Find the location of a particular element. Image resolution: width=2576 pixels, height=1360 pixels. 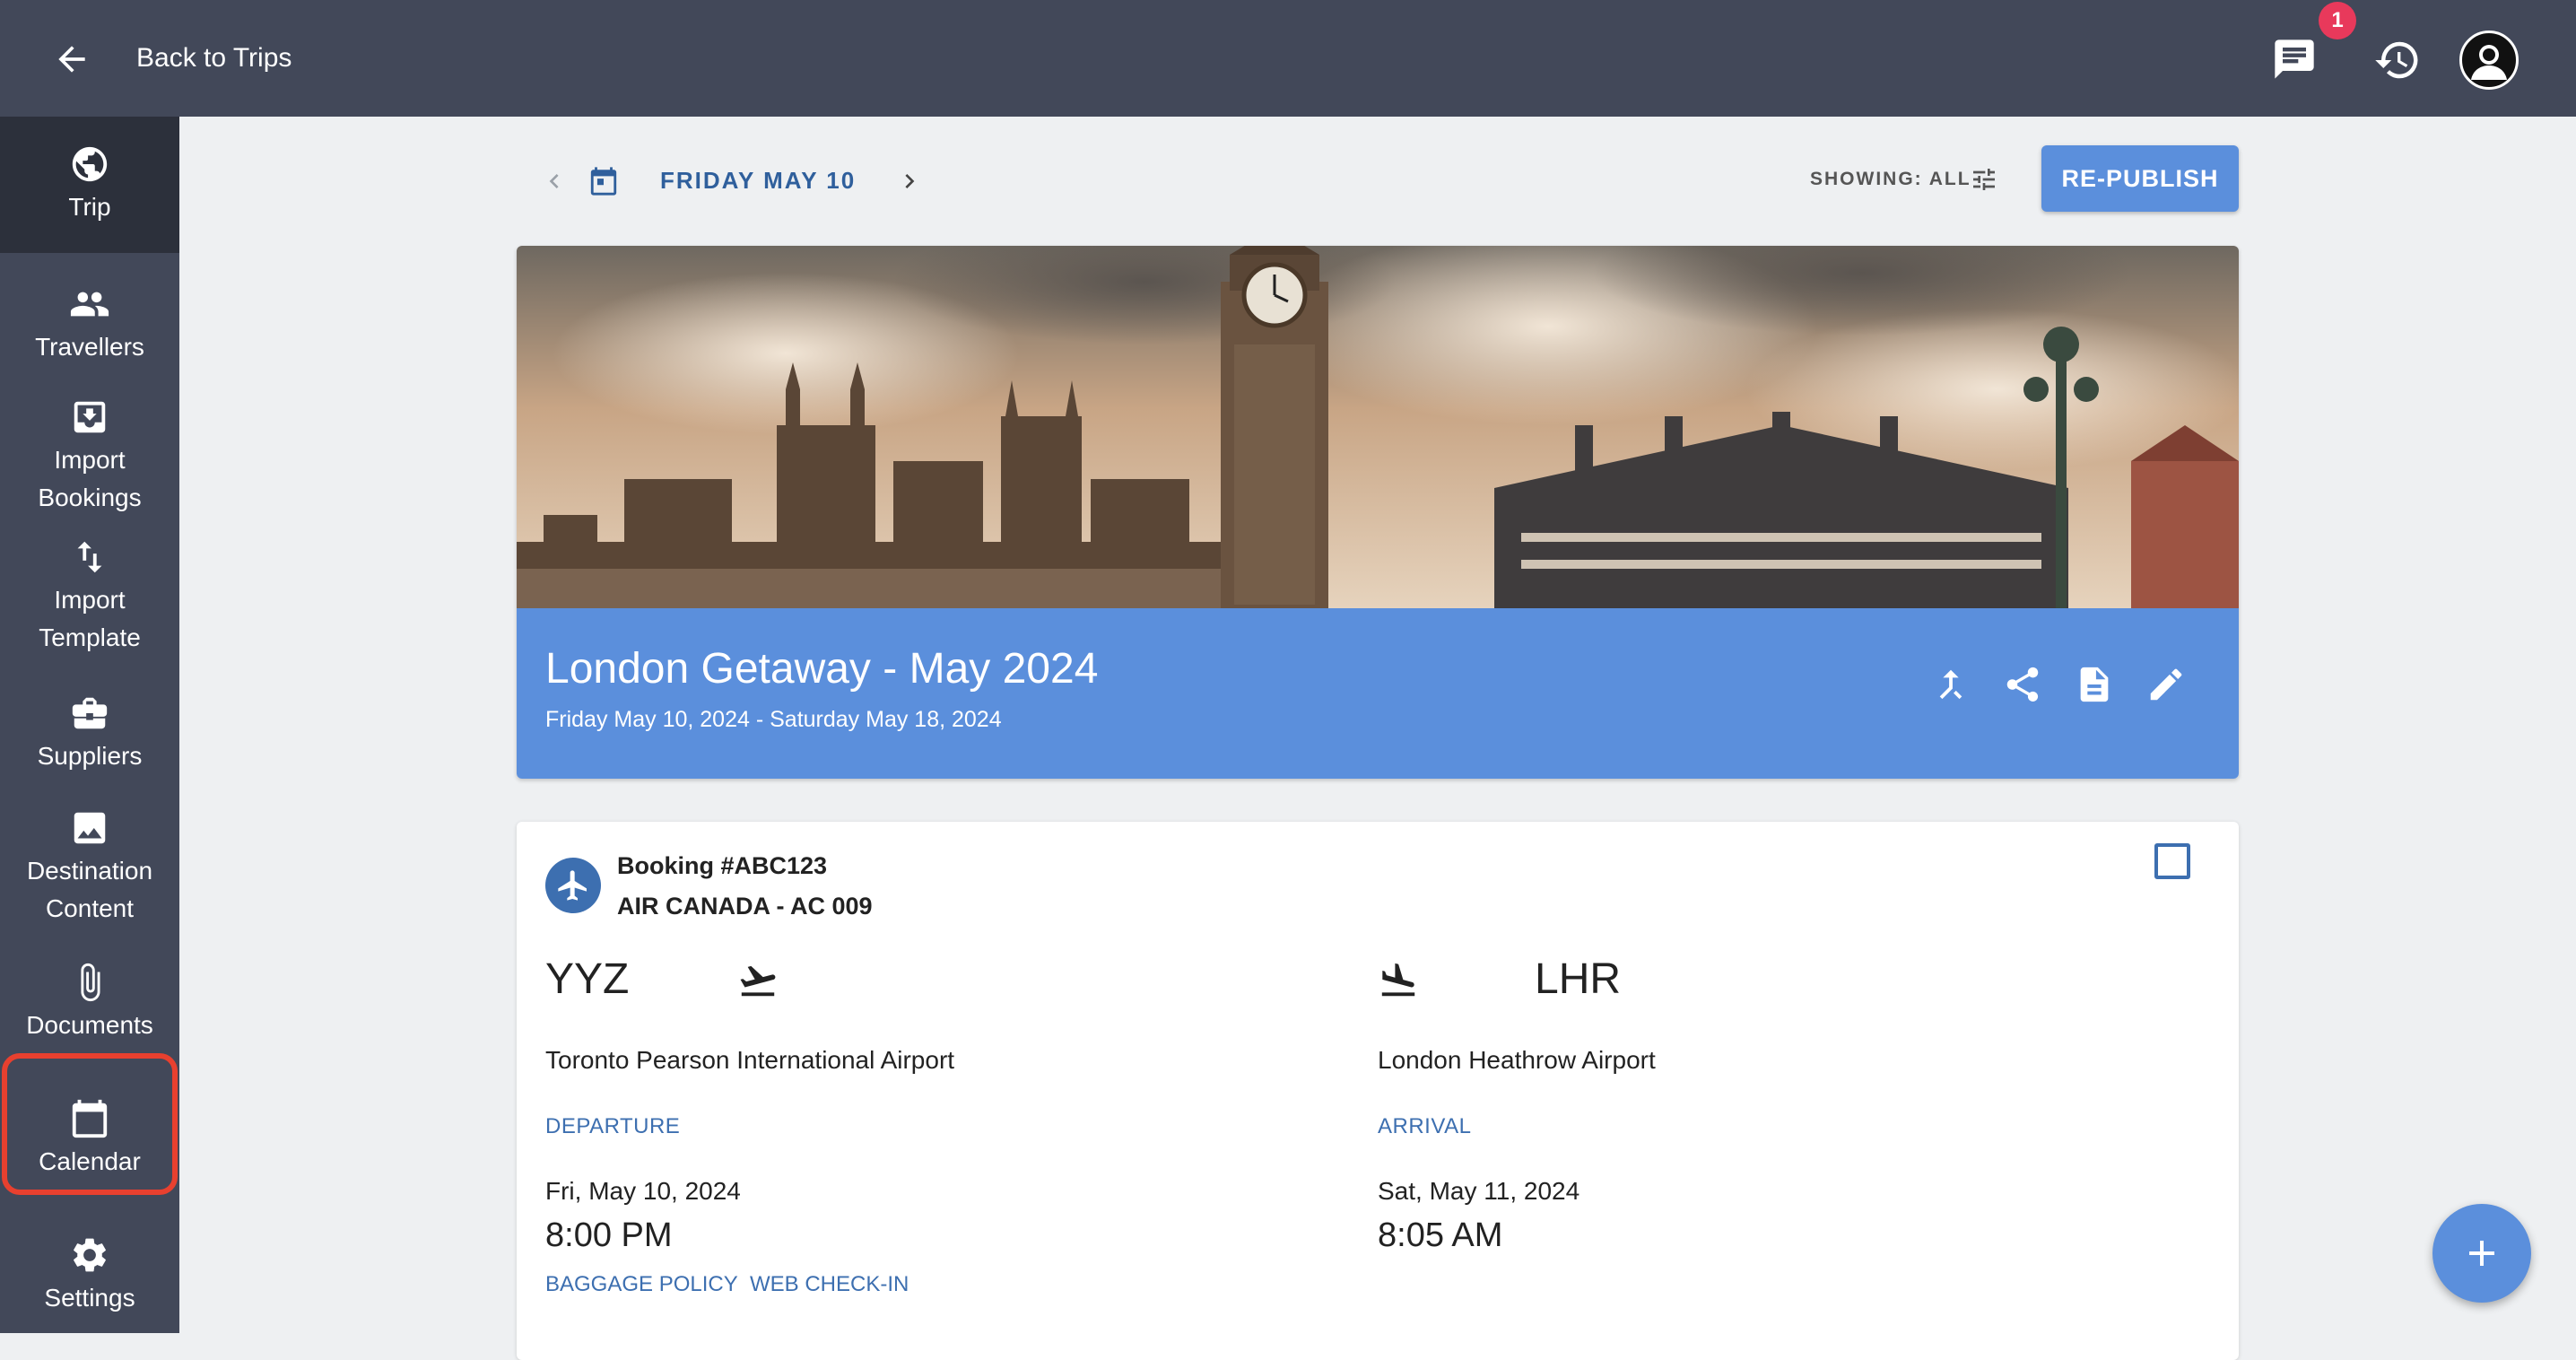

baggage-policy-link: BAGGAGE POLICY is located at coordinates (641, 1284).